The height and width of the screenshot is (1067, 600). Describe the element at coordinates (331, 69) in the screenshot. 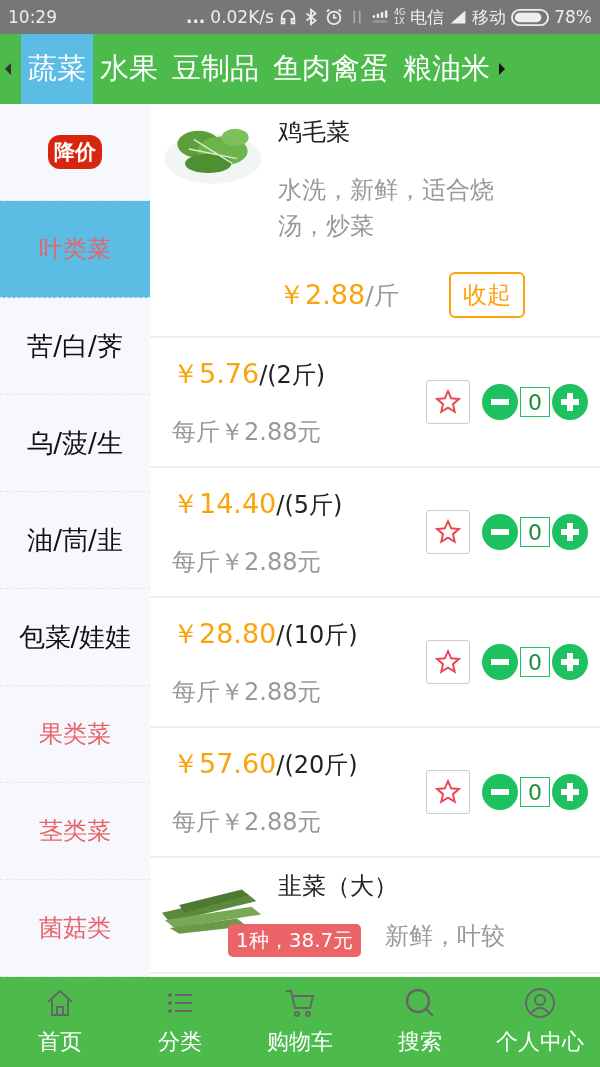

I see `category-tab: 鱼肉禽蛋` at that location.